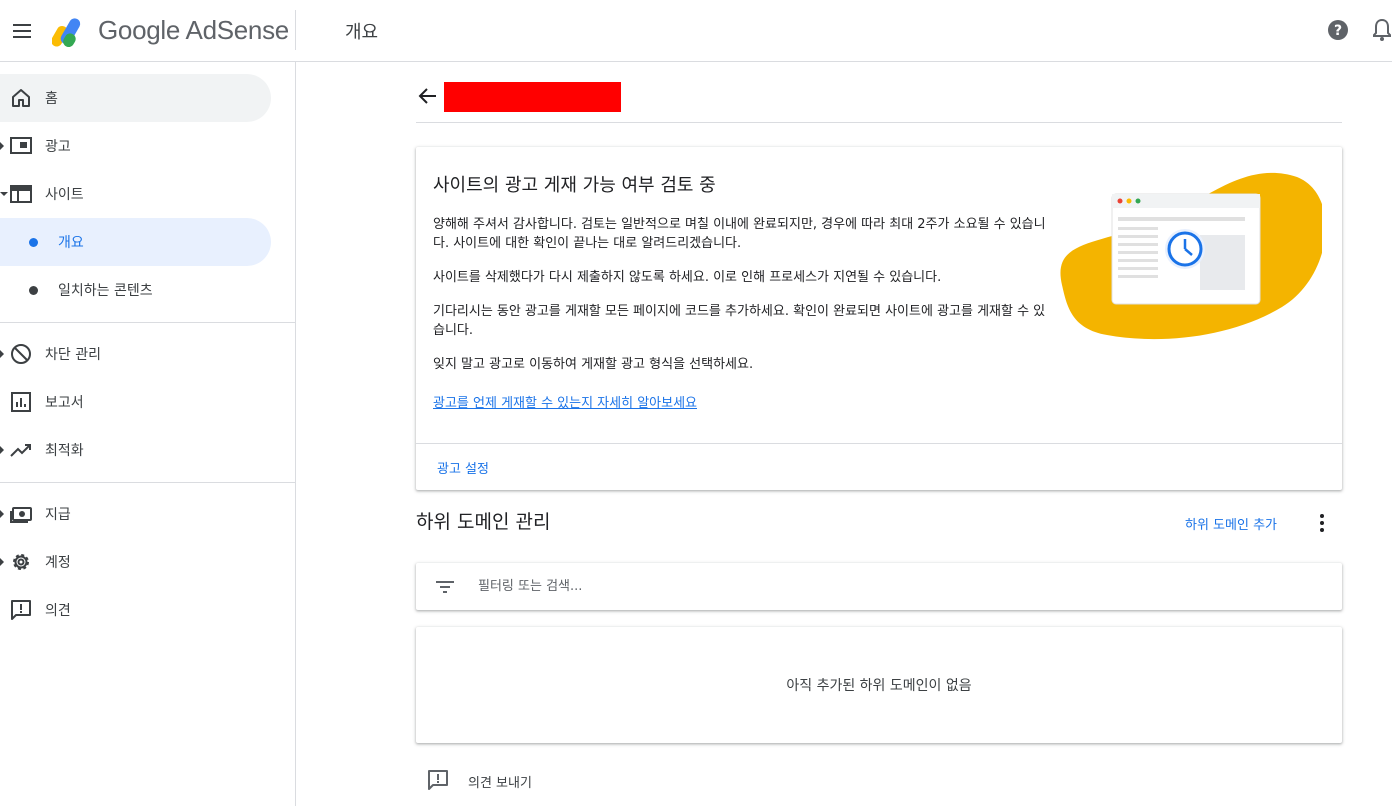 This screenshot has width=1392, height=806. What do you see at coordinates (593, 364) in the screenshot?
I see `review-paragraph: 잊지 말고 광고로 이동하여 게재할 광고 형식을 선택하세요.` at bounding box center [593, 364].